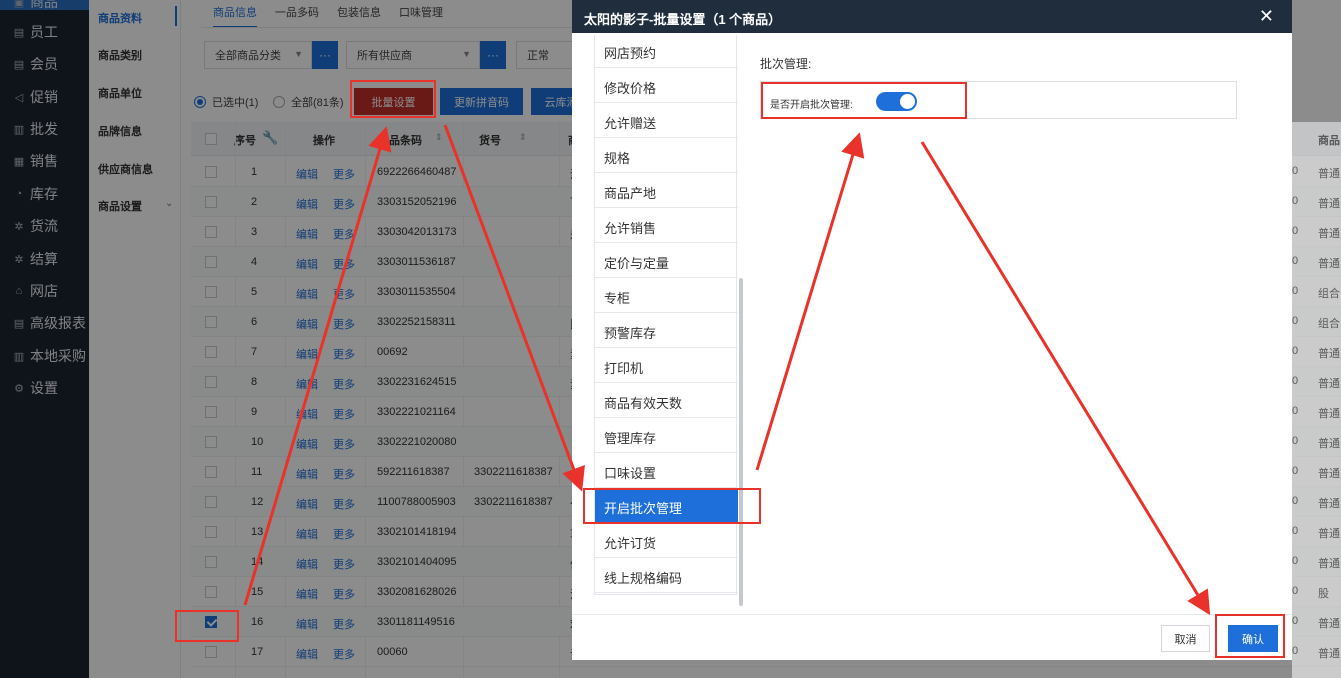  Describe the element at coordinates (666, 190) in the screenshot. I see `settings-menu-item: 商品产地` at that location.